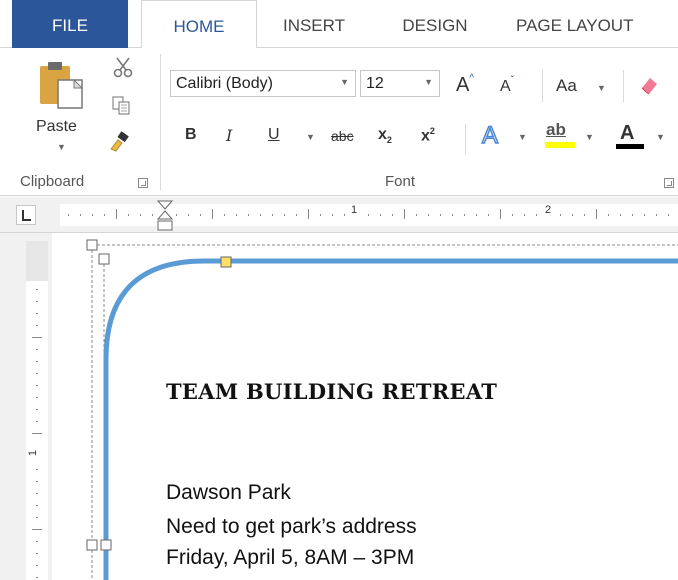 The height and width of the screenshot is (580, 678). What do you see at coordinates (342, 136) in the screenshot?
I see `strikethrough-button: abc` at bounding box center [342, 136].